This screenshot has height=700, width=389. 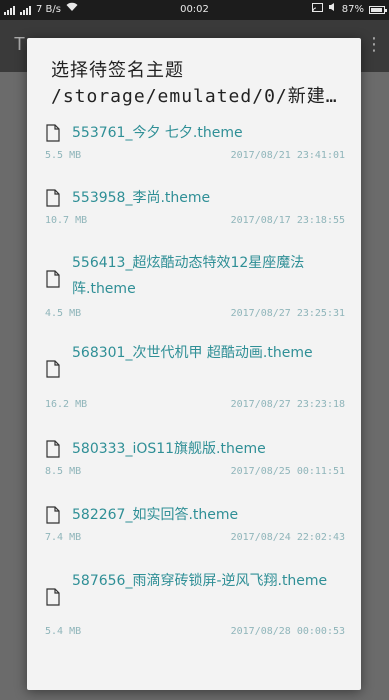 I want to click on file-date: 2017/08/27 23:25:31, so click(x=287, y=313).